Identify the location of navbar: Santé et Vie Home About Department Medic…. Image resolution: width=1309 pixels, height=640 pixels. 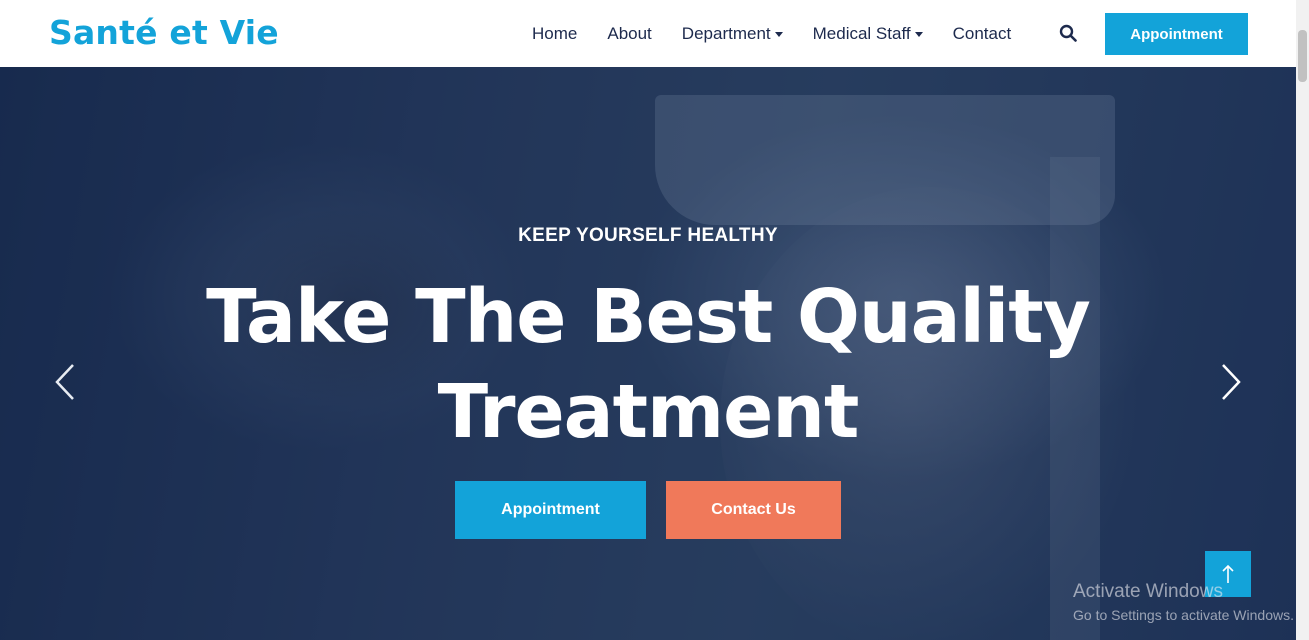
(648, 33).